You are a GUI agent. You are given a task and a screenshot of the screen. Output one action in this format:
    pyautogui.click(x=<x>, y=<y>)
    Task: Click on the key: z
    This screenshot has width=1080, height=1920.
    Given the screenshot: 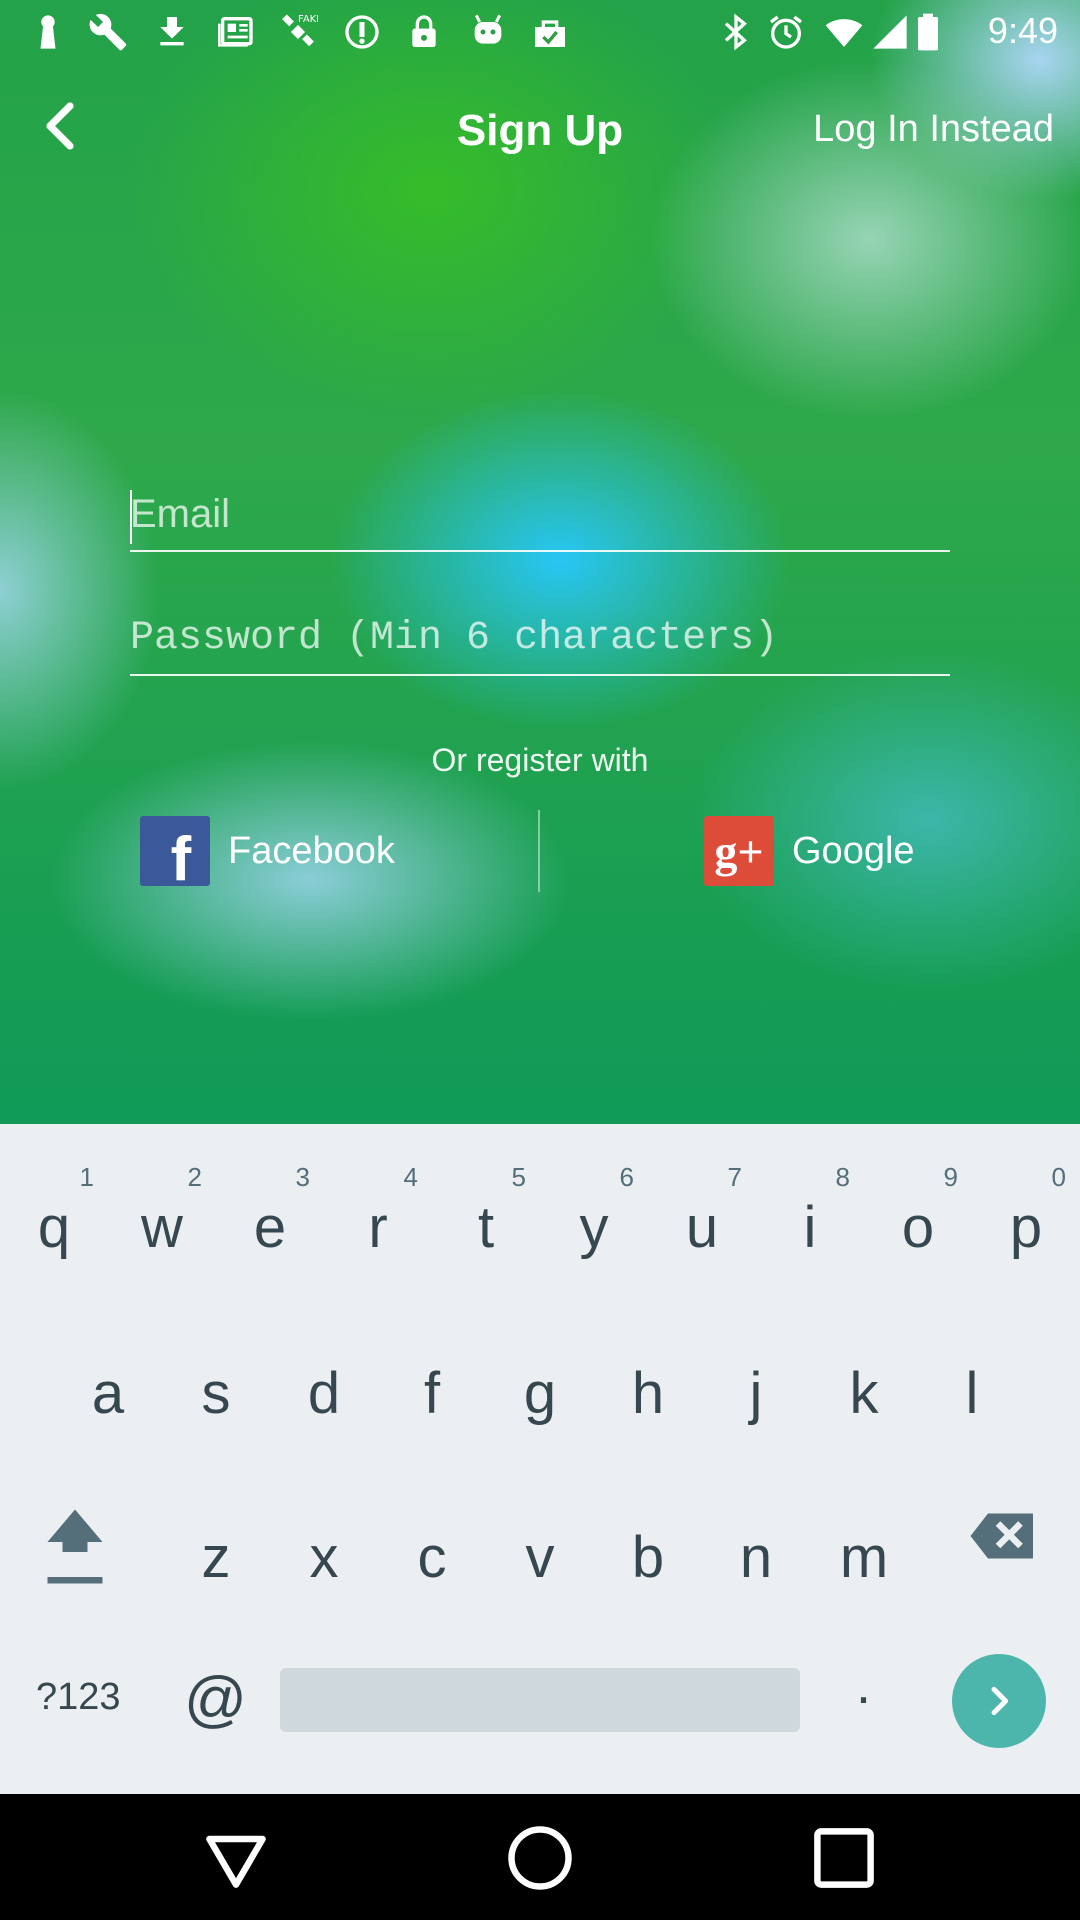 What is the action you would take?
    pyautogui.click(x=216, y=1549)
    